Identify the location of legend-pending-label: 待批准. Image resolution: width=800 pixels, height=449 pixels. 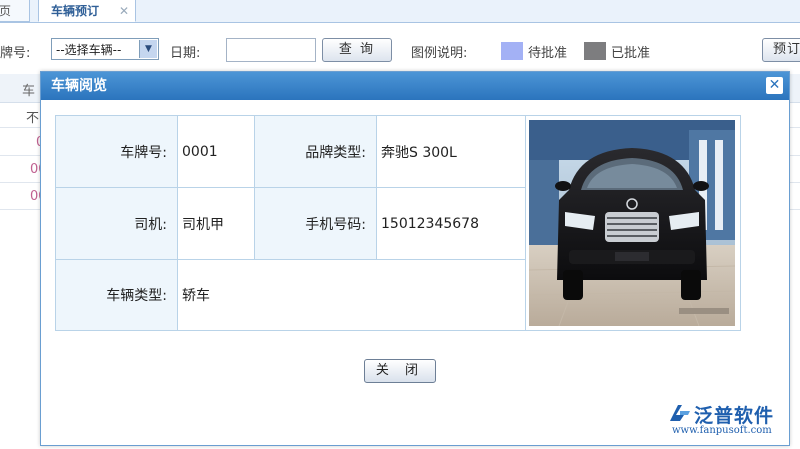
(548, 53).